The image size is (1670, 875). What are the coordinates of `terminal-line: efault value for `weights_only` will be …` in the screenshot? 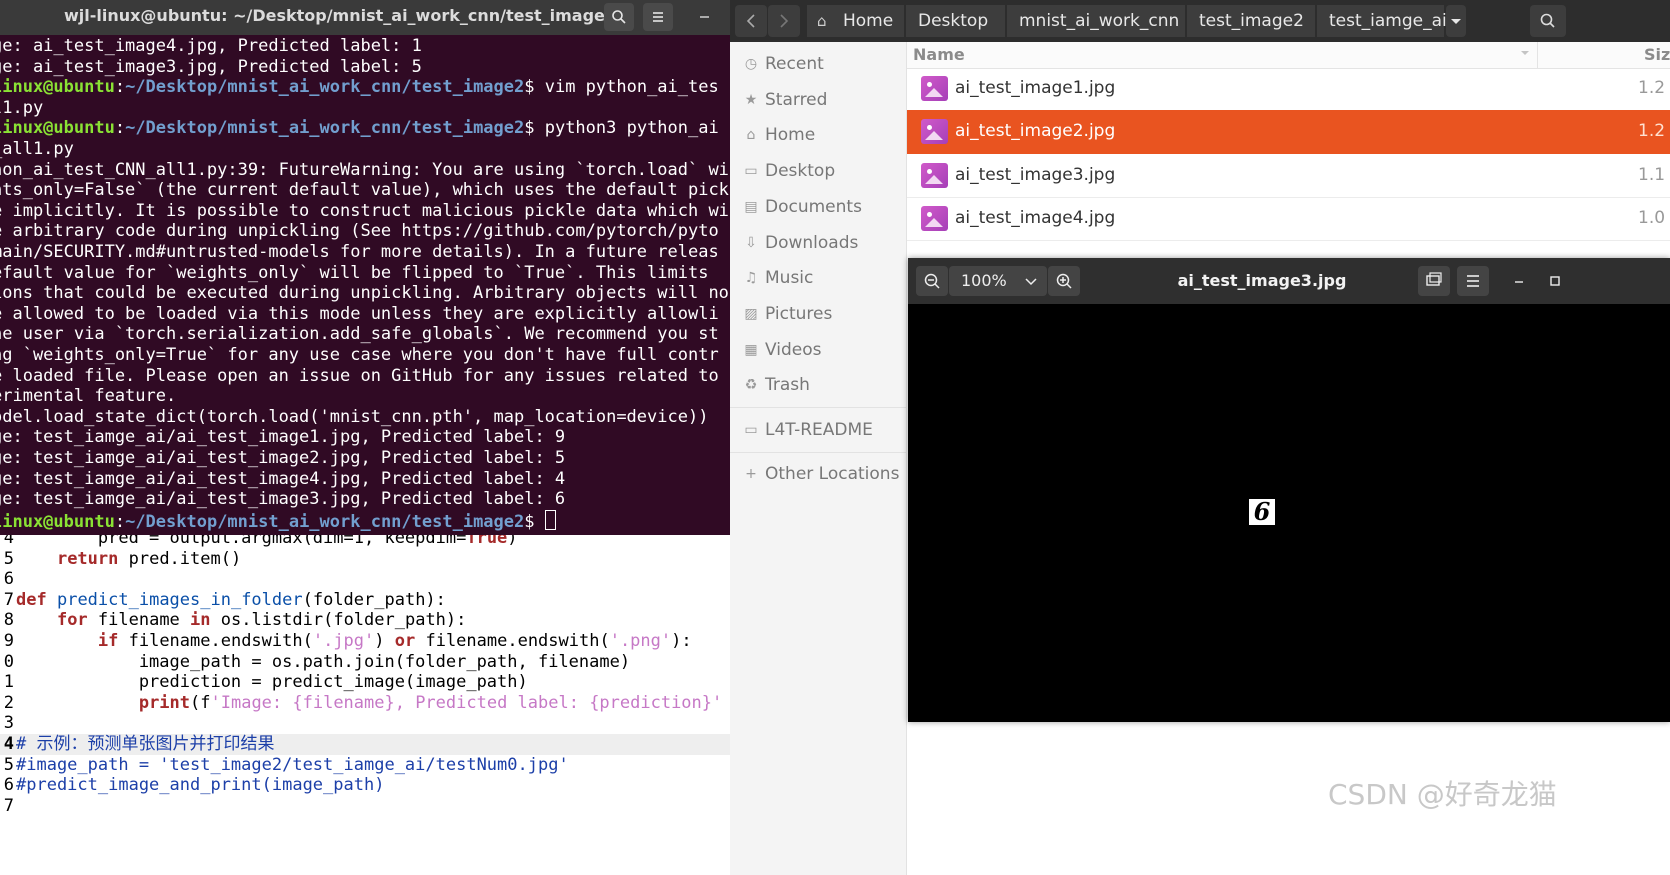 It's located at (359, 273).